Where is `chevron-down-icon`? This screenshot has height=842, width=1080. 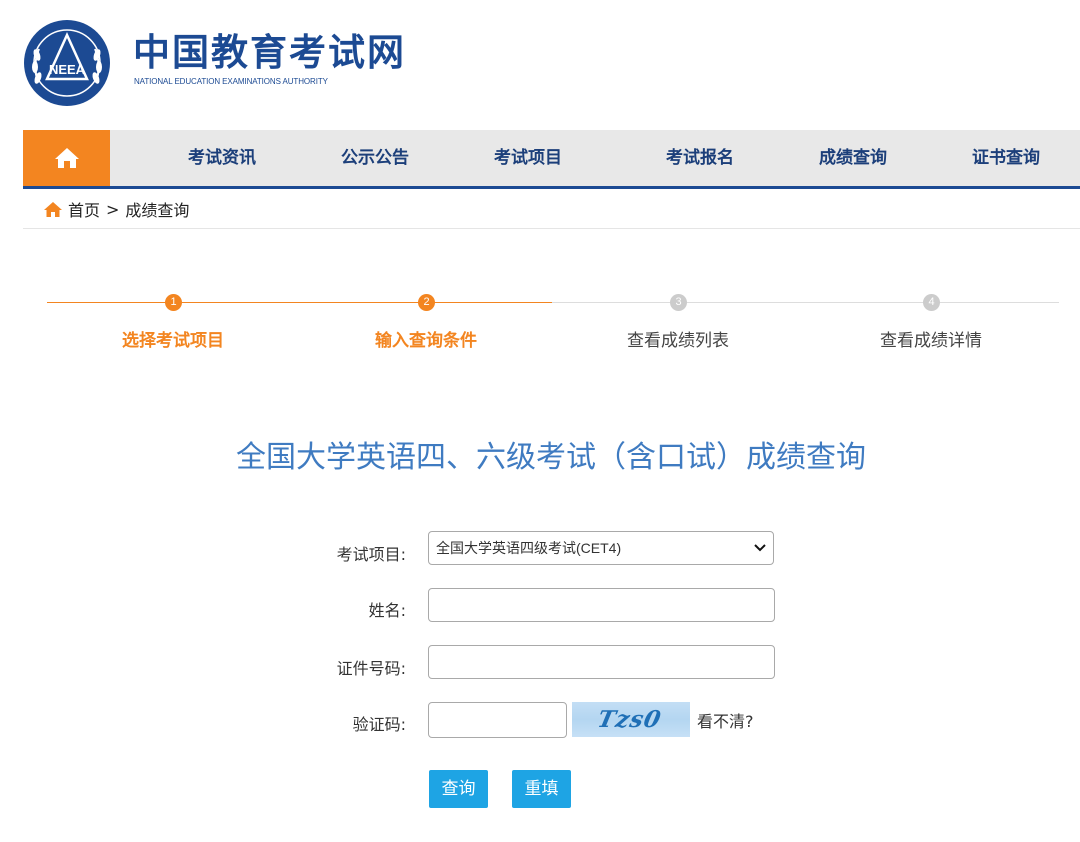 chevron-down-icon is located at coordinates (760, 548).